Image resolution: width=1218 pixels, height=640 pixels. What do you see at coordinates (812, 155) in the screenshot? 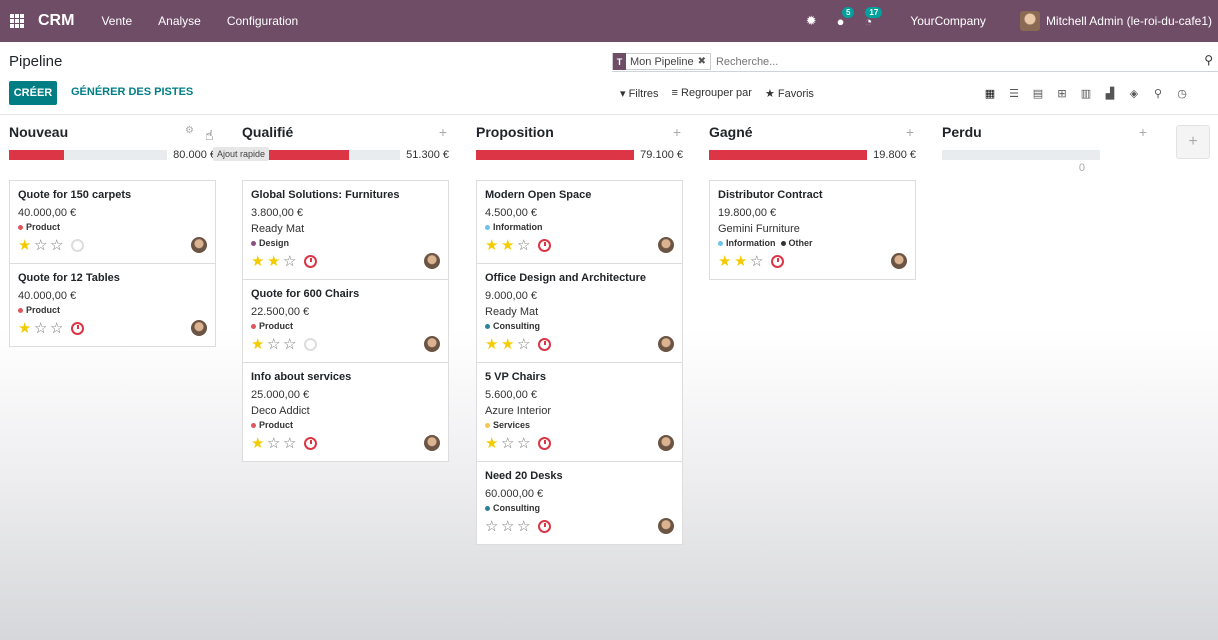
I see `column-progress: 19.800 €` at bounding box center [812, 155].